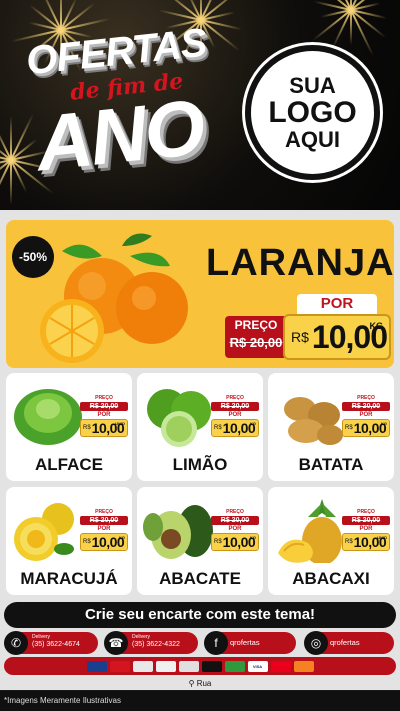  I want to click on featured-product-name: LARANJA, so click(300, 263).